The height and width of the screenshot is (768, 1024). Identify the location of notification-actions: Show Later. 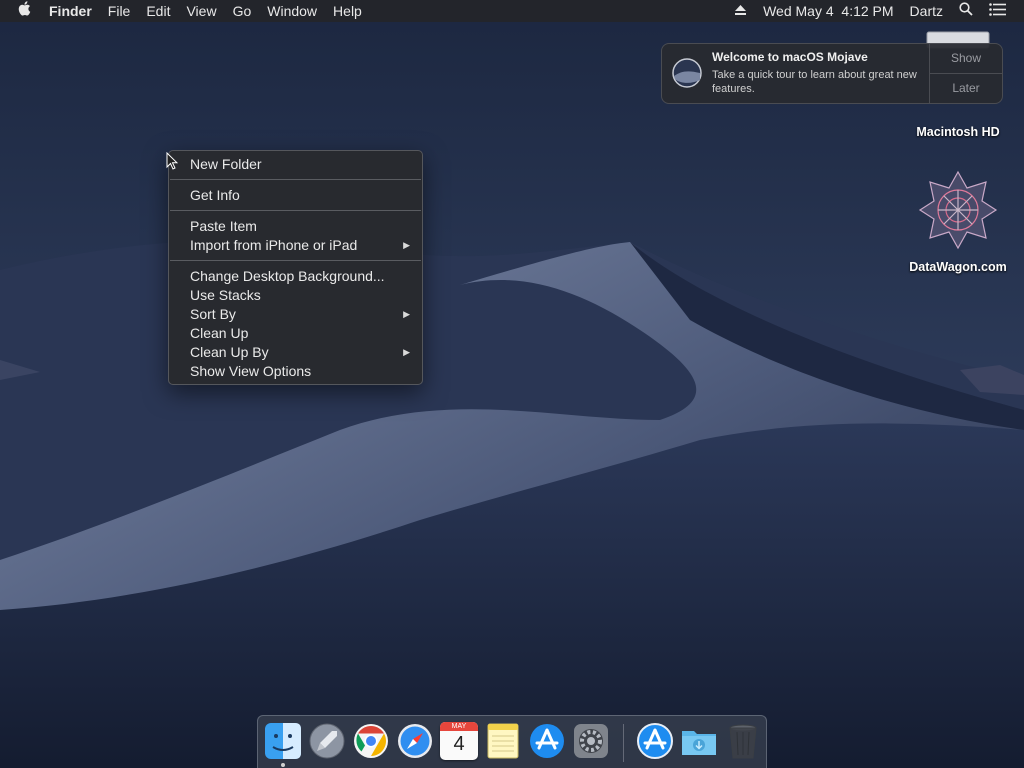
(965, 73).